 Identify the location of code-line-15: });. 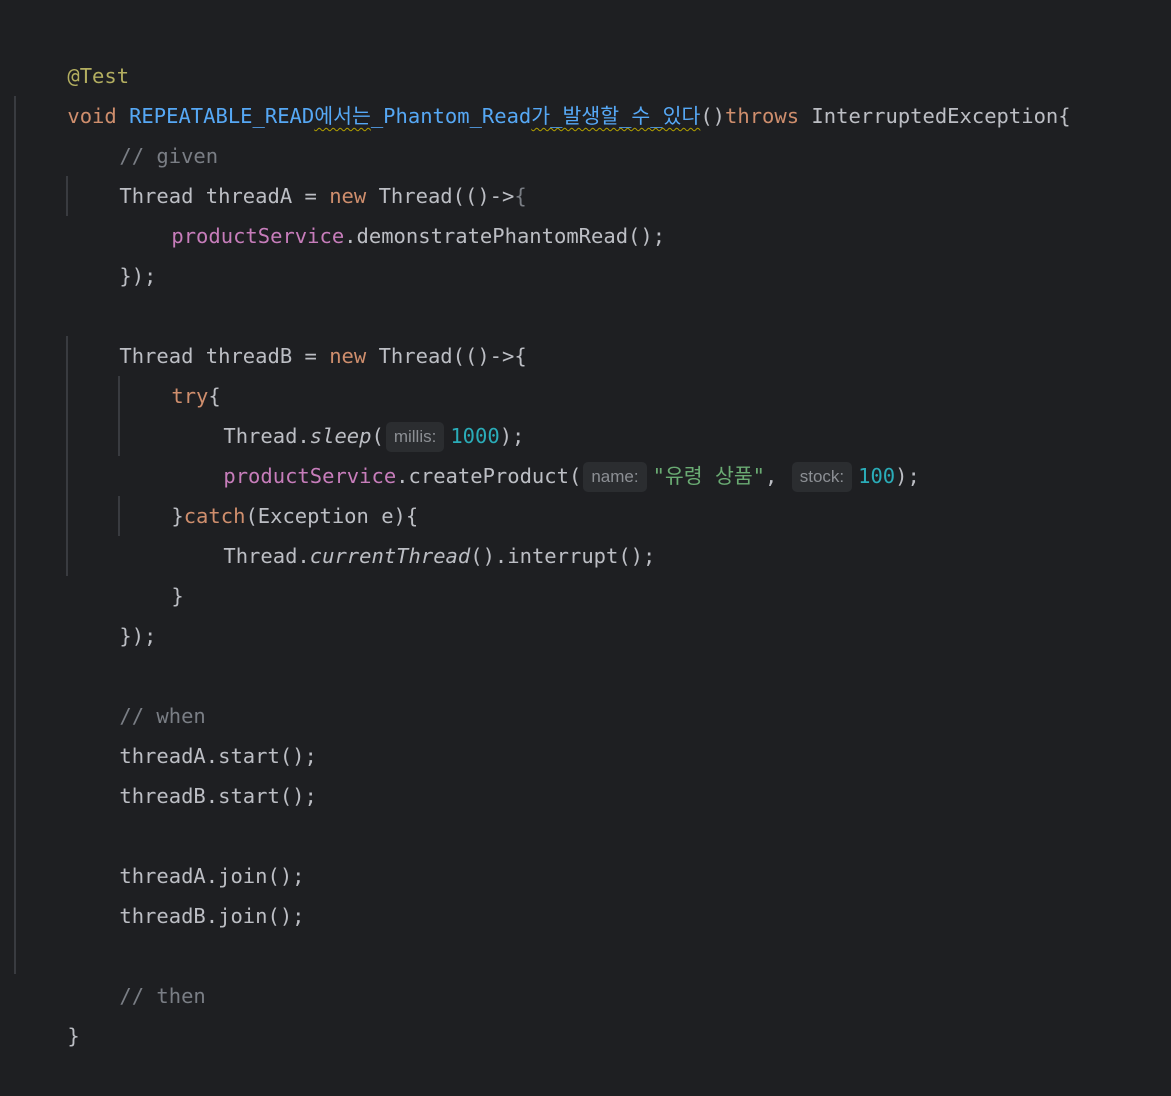
(78, 612).